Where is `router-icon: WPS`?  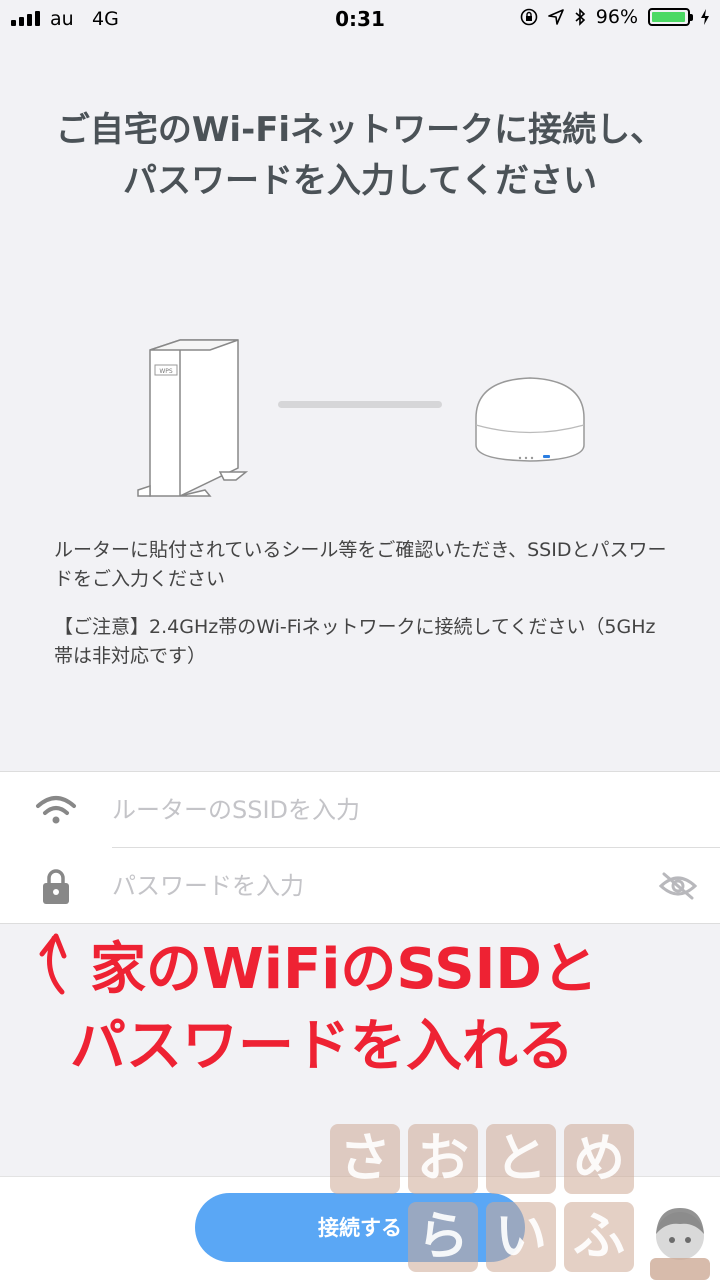 router-icon: WPS is located at coordinates (193, 418).